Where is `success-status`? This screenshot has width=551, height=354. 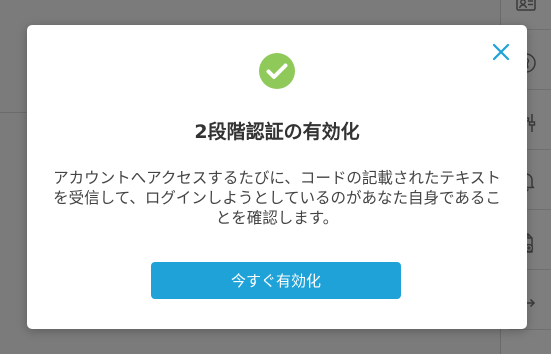 success-status is located at coordinates (277, 71).